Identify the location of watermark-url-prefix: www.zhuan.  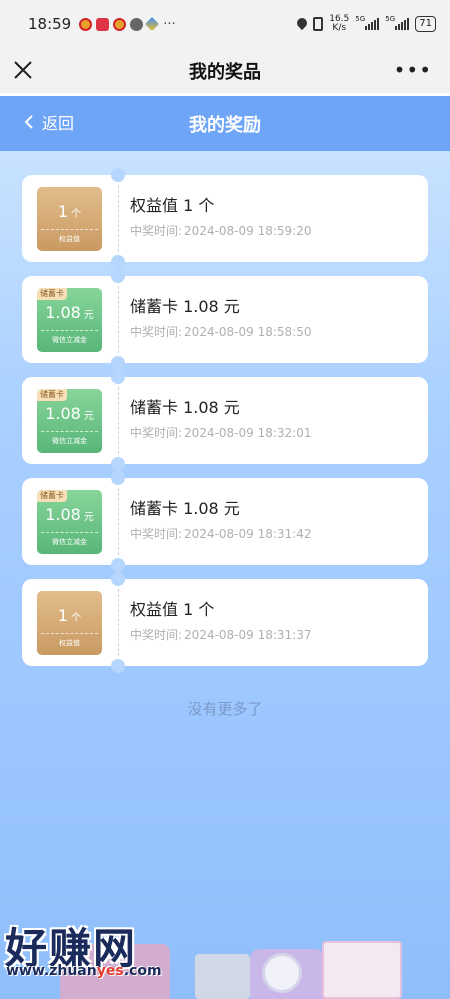
(51, 971).